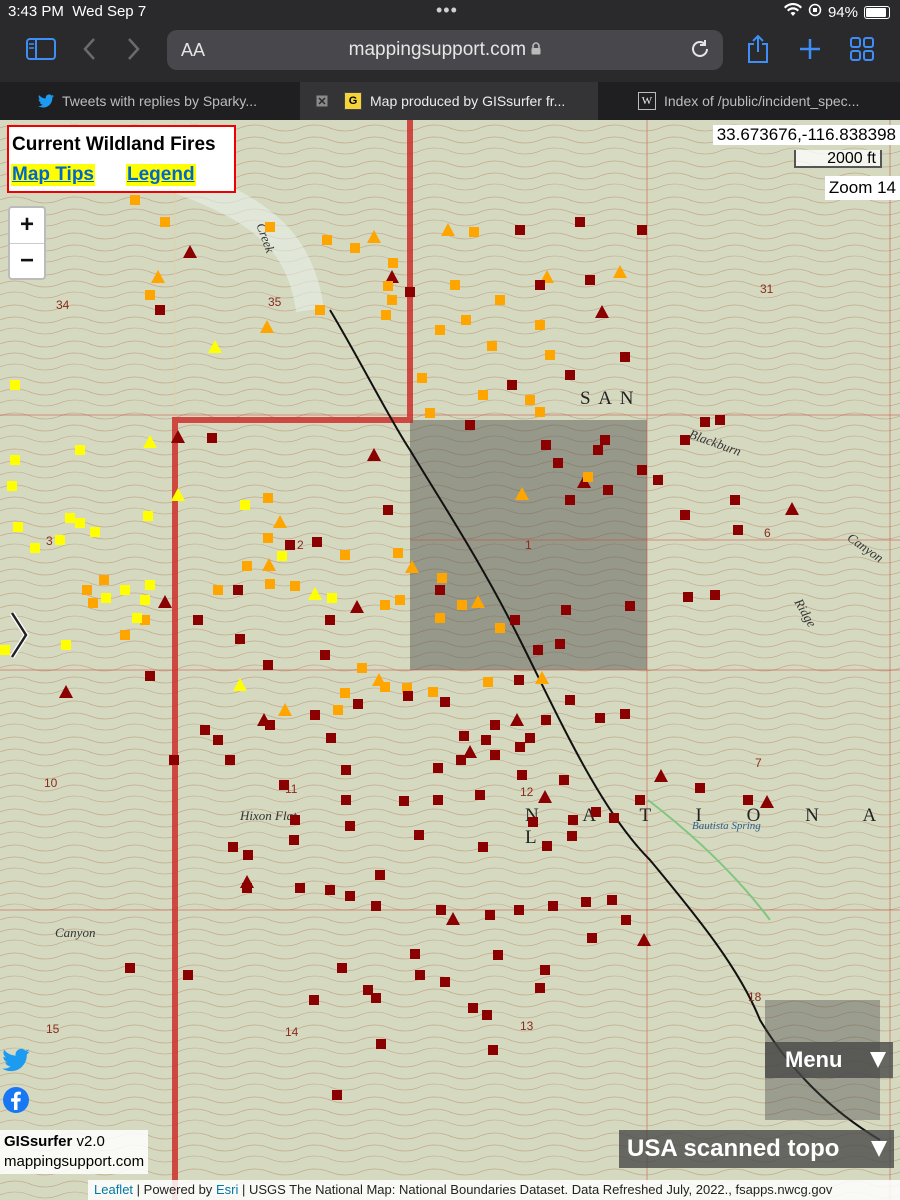 This screenshot has height=1200, width=900. I want to click on map-tips-link: Map Tips, so click(53, 175).